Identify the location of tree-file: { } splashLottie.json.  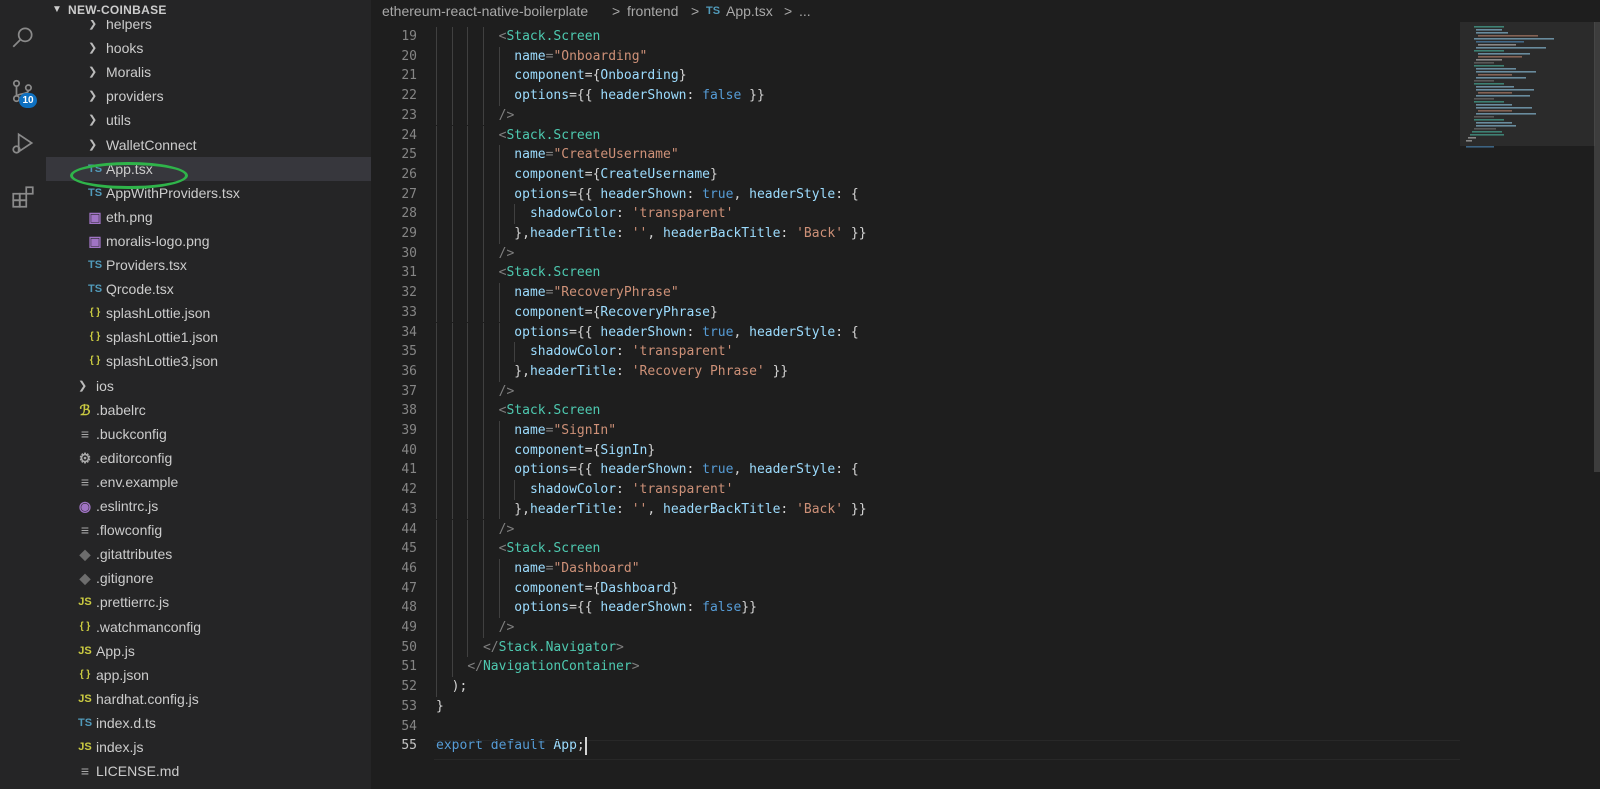
(208, 313).